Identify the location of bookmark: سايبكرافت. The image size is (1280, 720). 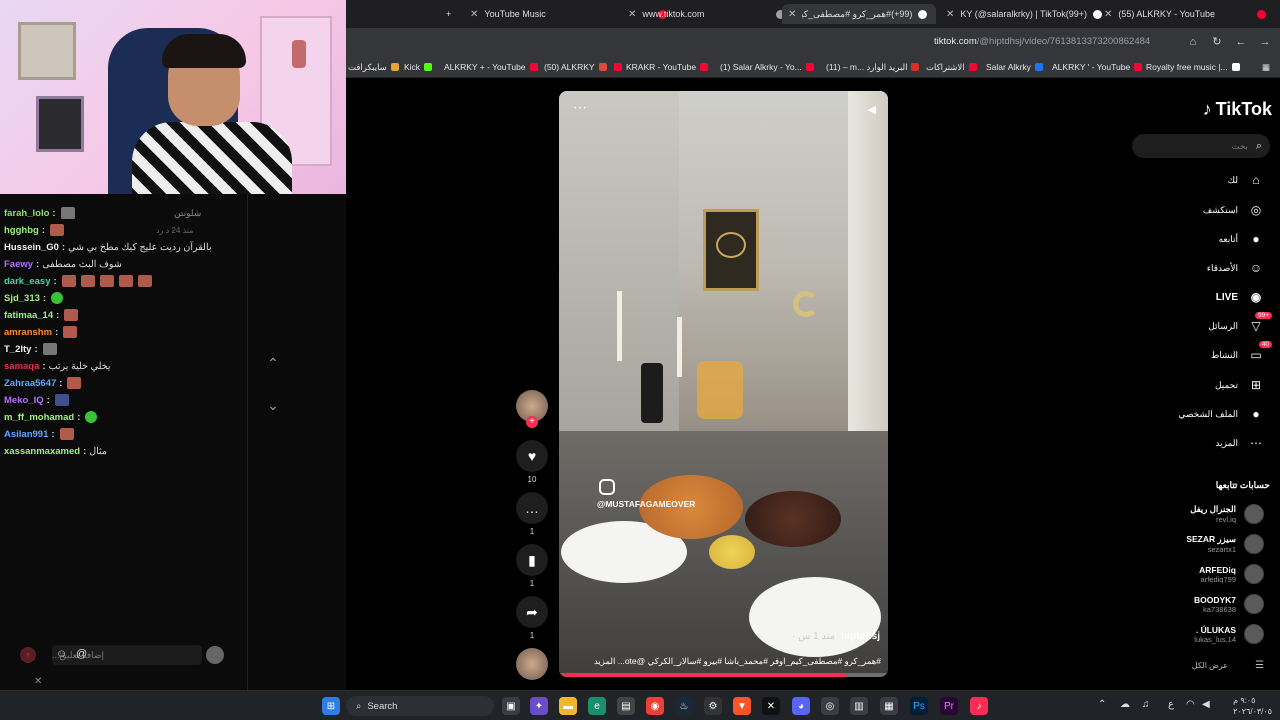
(373, 67).